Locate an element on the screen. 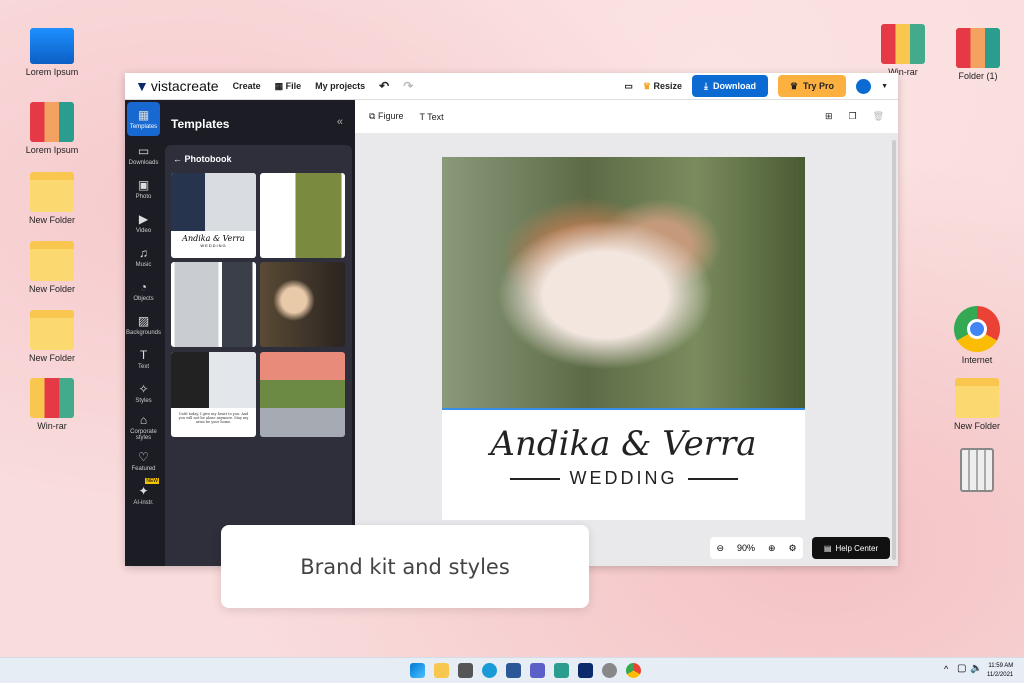 The height and width of the screenshot is (683, 1024). sidebar-item-downloads: ▭ Downloads is located at coordinates (143, 155).